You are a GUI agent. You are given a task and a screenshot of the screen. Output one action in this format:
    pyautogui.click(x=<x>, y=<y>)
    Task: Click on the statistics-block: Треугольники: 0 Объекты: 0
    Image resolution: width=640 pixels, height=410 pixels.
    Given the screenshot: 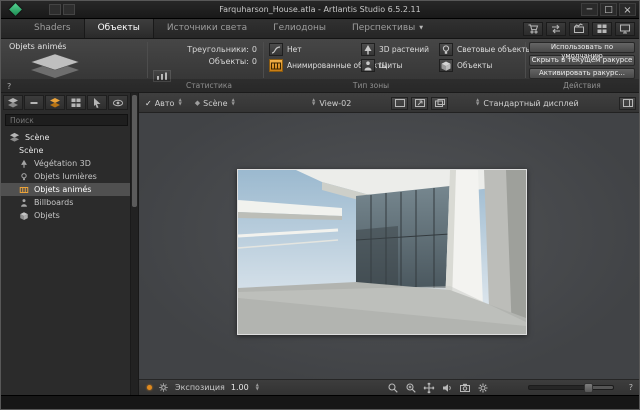 What is the action you would take?
    pyautogui.click(x=204, y=56)
    